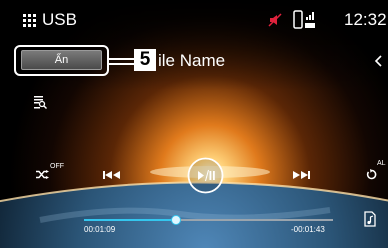 This screenshot has height=248, width=388. What do you see at coordinates (208, 220) in the screenshot?
I see `progress-track` at bounding box center [208, 220].